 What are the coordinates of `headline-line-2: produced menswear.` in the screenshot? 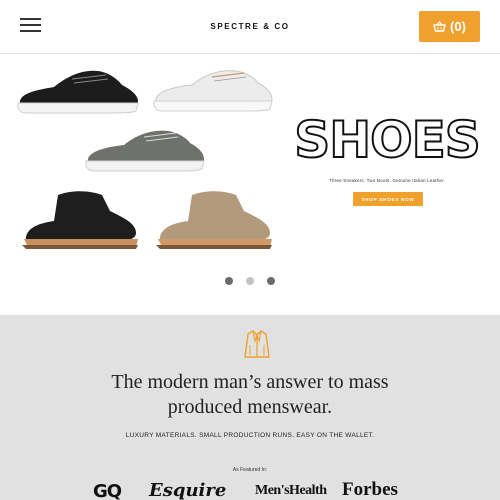 It's located at (250, 407).